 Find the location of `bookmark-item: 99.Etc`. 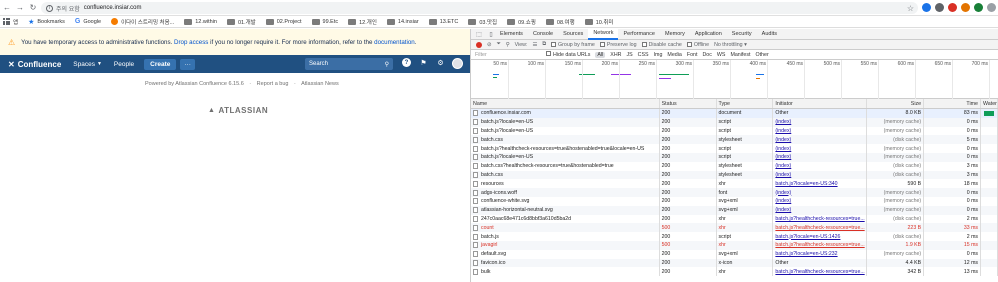

bookmark-item: 99.Etc is located at coordinates (324, 21).